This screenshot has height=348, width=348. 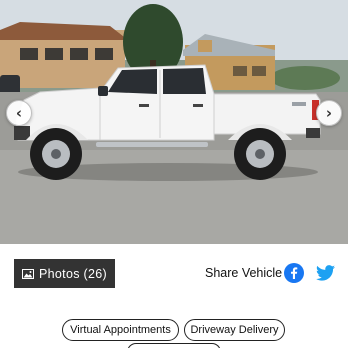 I want to click on next-photo-button: ›, so click(x=329, y=113).